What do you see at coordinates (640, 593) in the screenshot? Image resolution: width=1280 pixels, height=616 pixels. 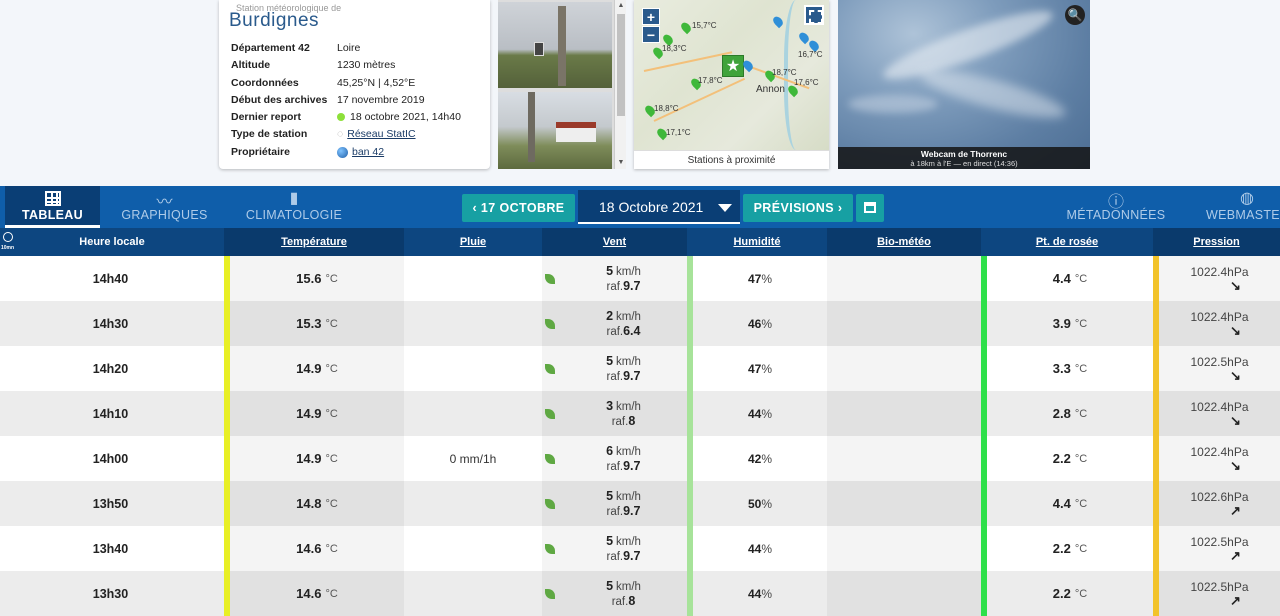 I see `table-row: 13h30 14.6 °C 5 km/h raf.8 44% 2.2 °C 1022.5hPa ↗` at bounding box center [640, 593].